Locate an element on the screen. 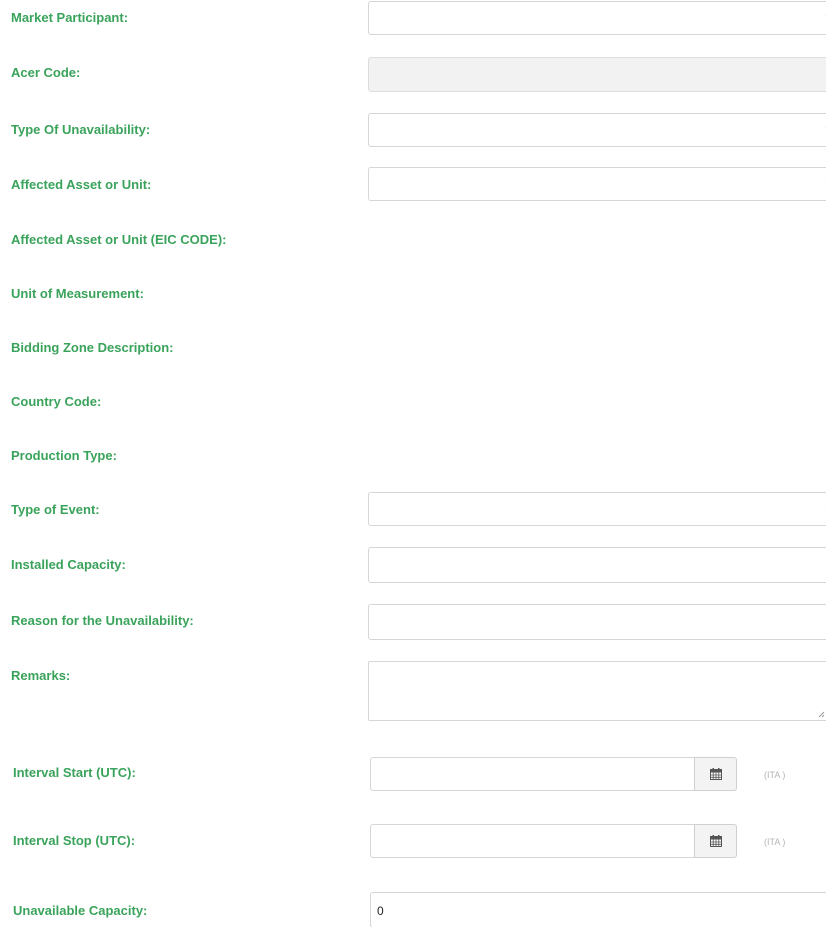 This screenshot has width=826, height=927. unavailable-capacity-label: Unavailable Capacity: is located at coordinates (80, 910).